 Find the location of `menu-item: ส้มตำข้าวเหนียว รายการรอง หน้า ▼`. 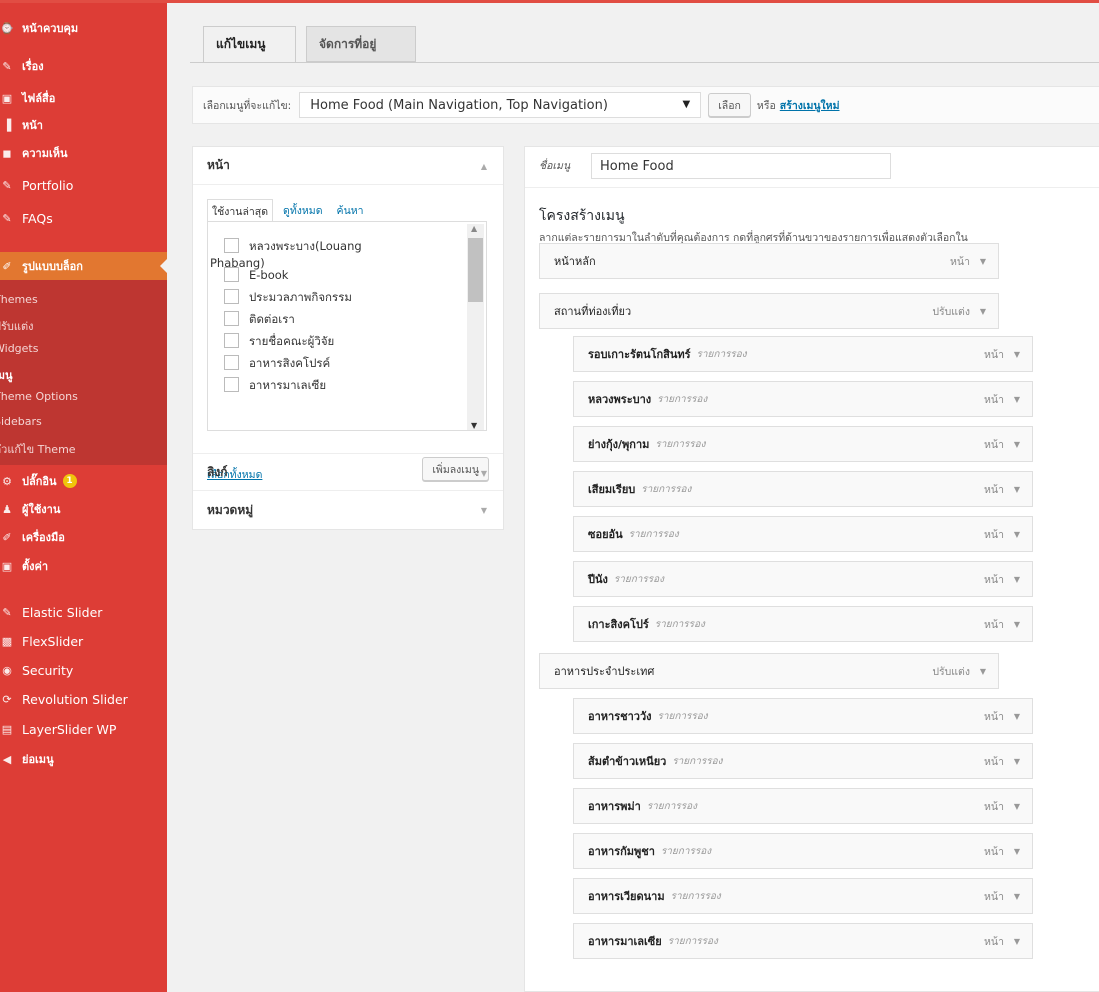

menu-item: ส้มตำข้าวเหนียว รายการรอง หน้า ▼ is located at coordinates (803, 761).